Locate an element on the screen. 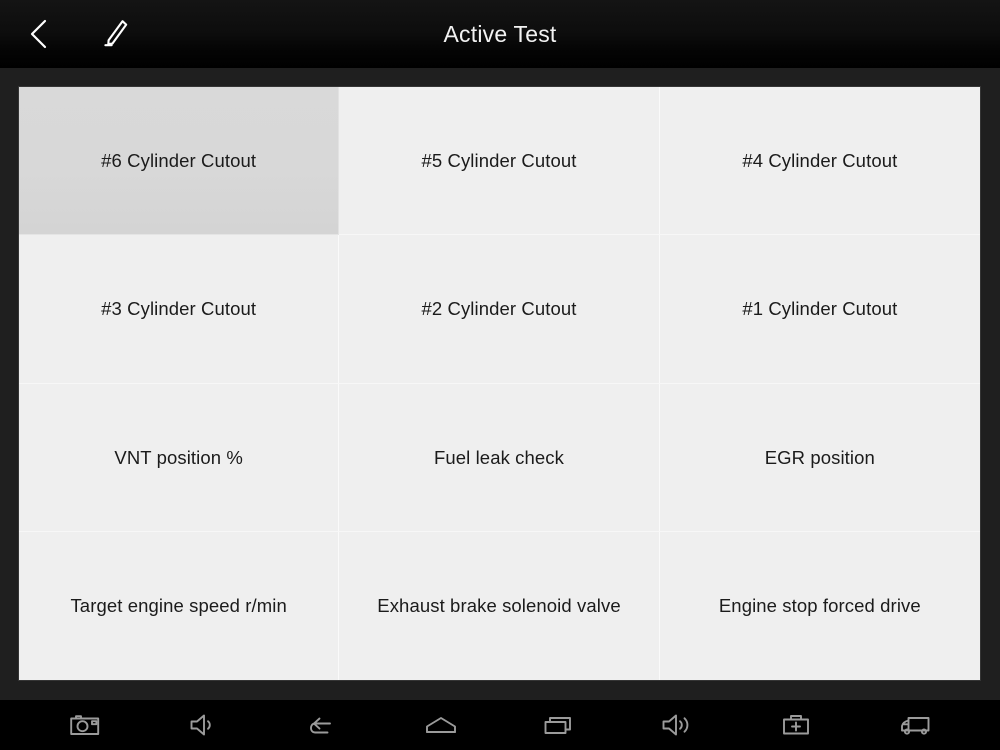 This screenshot has height=750, width=1000. test-item-cell: Target engine speed r/min is located at coordinates (179, 605).